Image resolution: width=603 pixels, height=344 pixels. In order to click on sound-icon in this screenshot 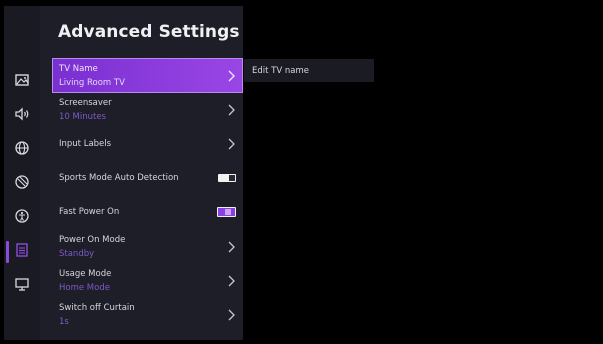, I will do `click(22, 116)`.